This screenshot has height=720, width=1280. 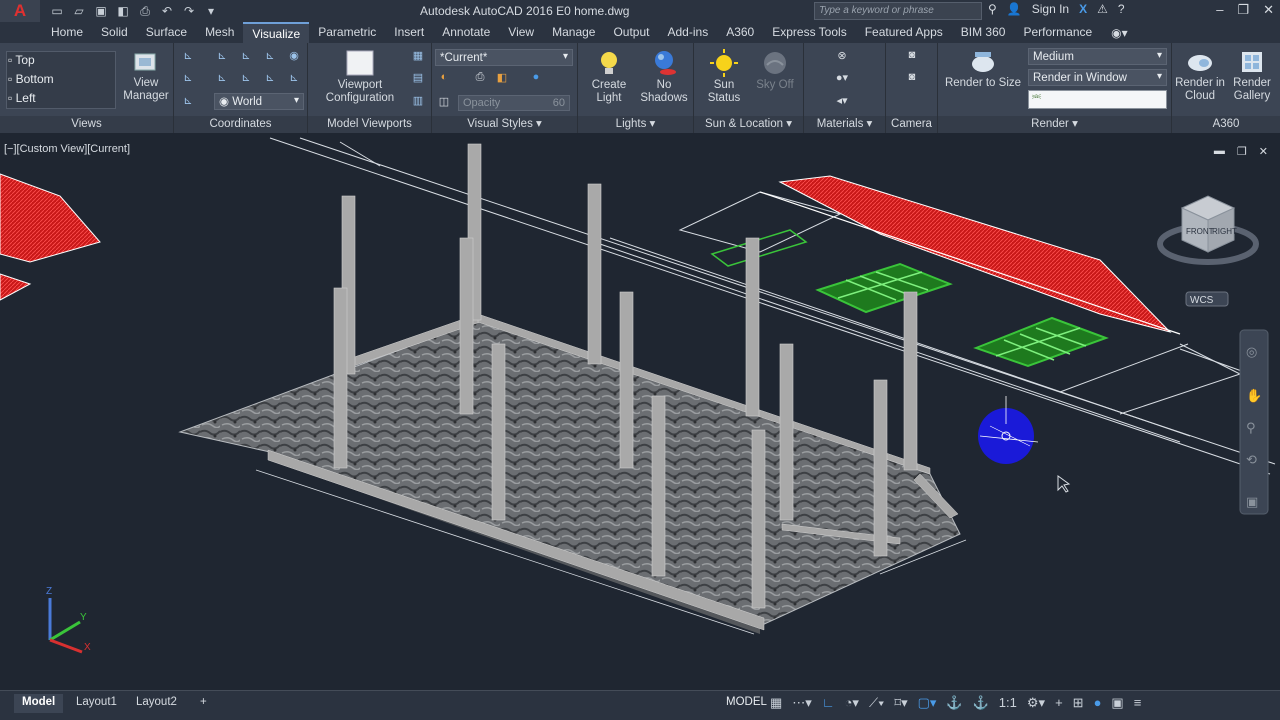 What do you see at coordinates (1008, 703) in the screenshot?
I see `annotation-scale: 1:1` at bounding box center [1008, 703].